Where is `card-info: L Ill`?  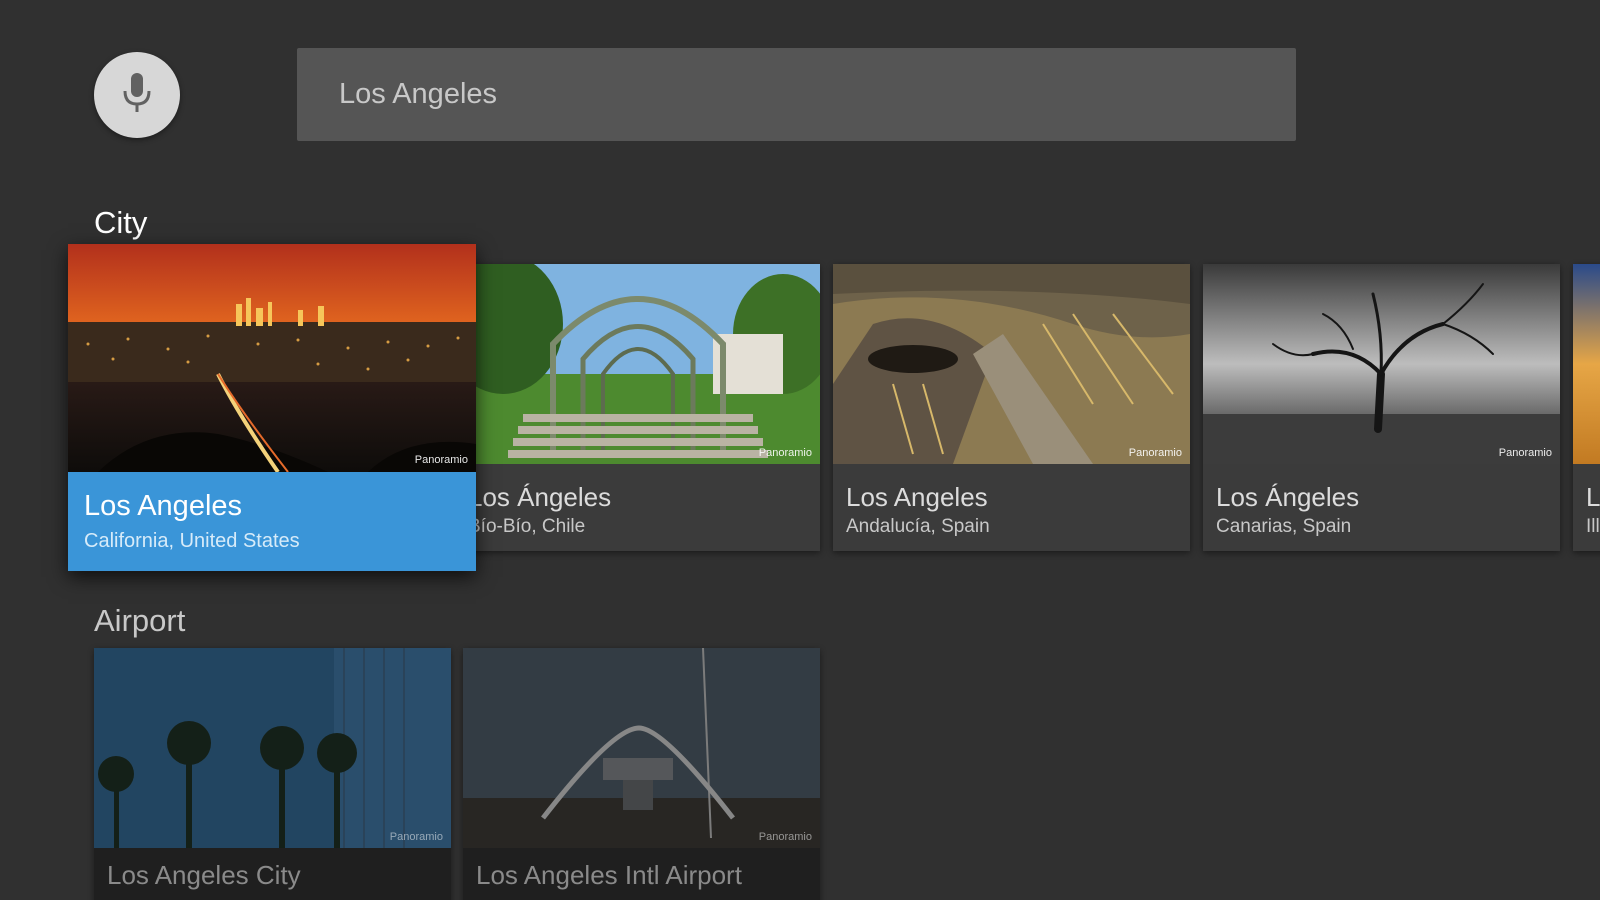
card-info: L Ill is located at coordinates (1586, 507).